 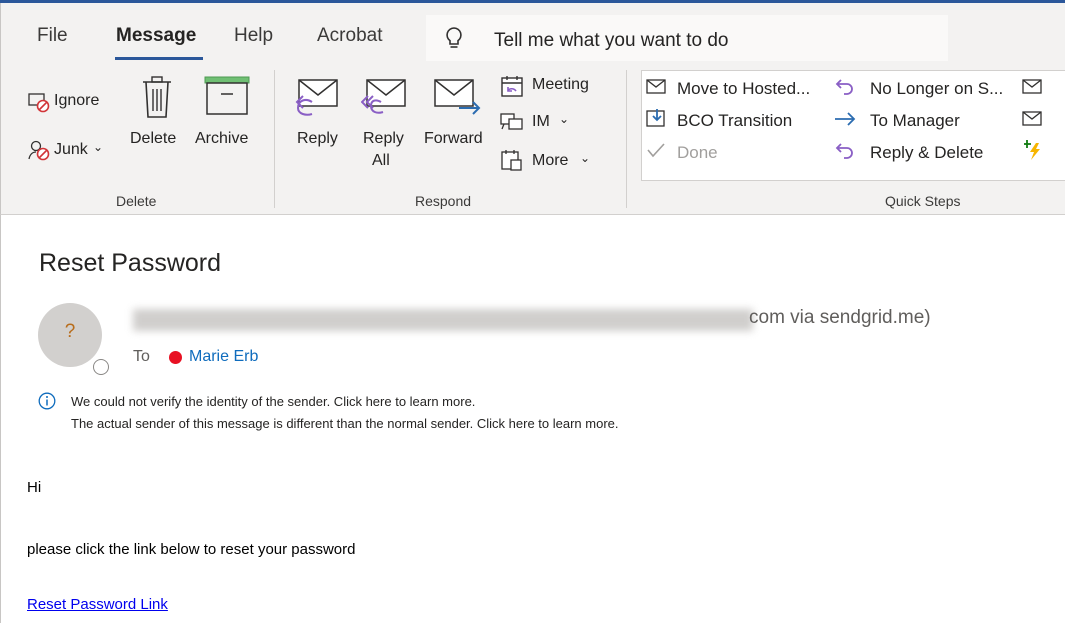 What do you see at coordinates (454, 37) in the screenshot?
I see `lightbulb-icon` at bounding box center [454, 37].